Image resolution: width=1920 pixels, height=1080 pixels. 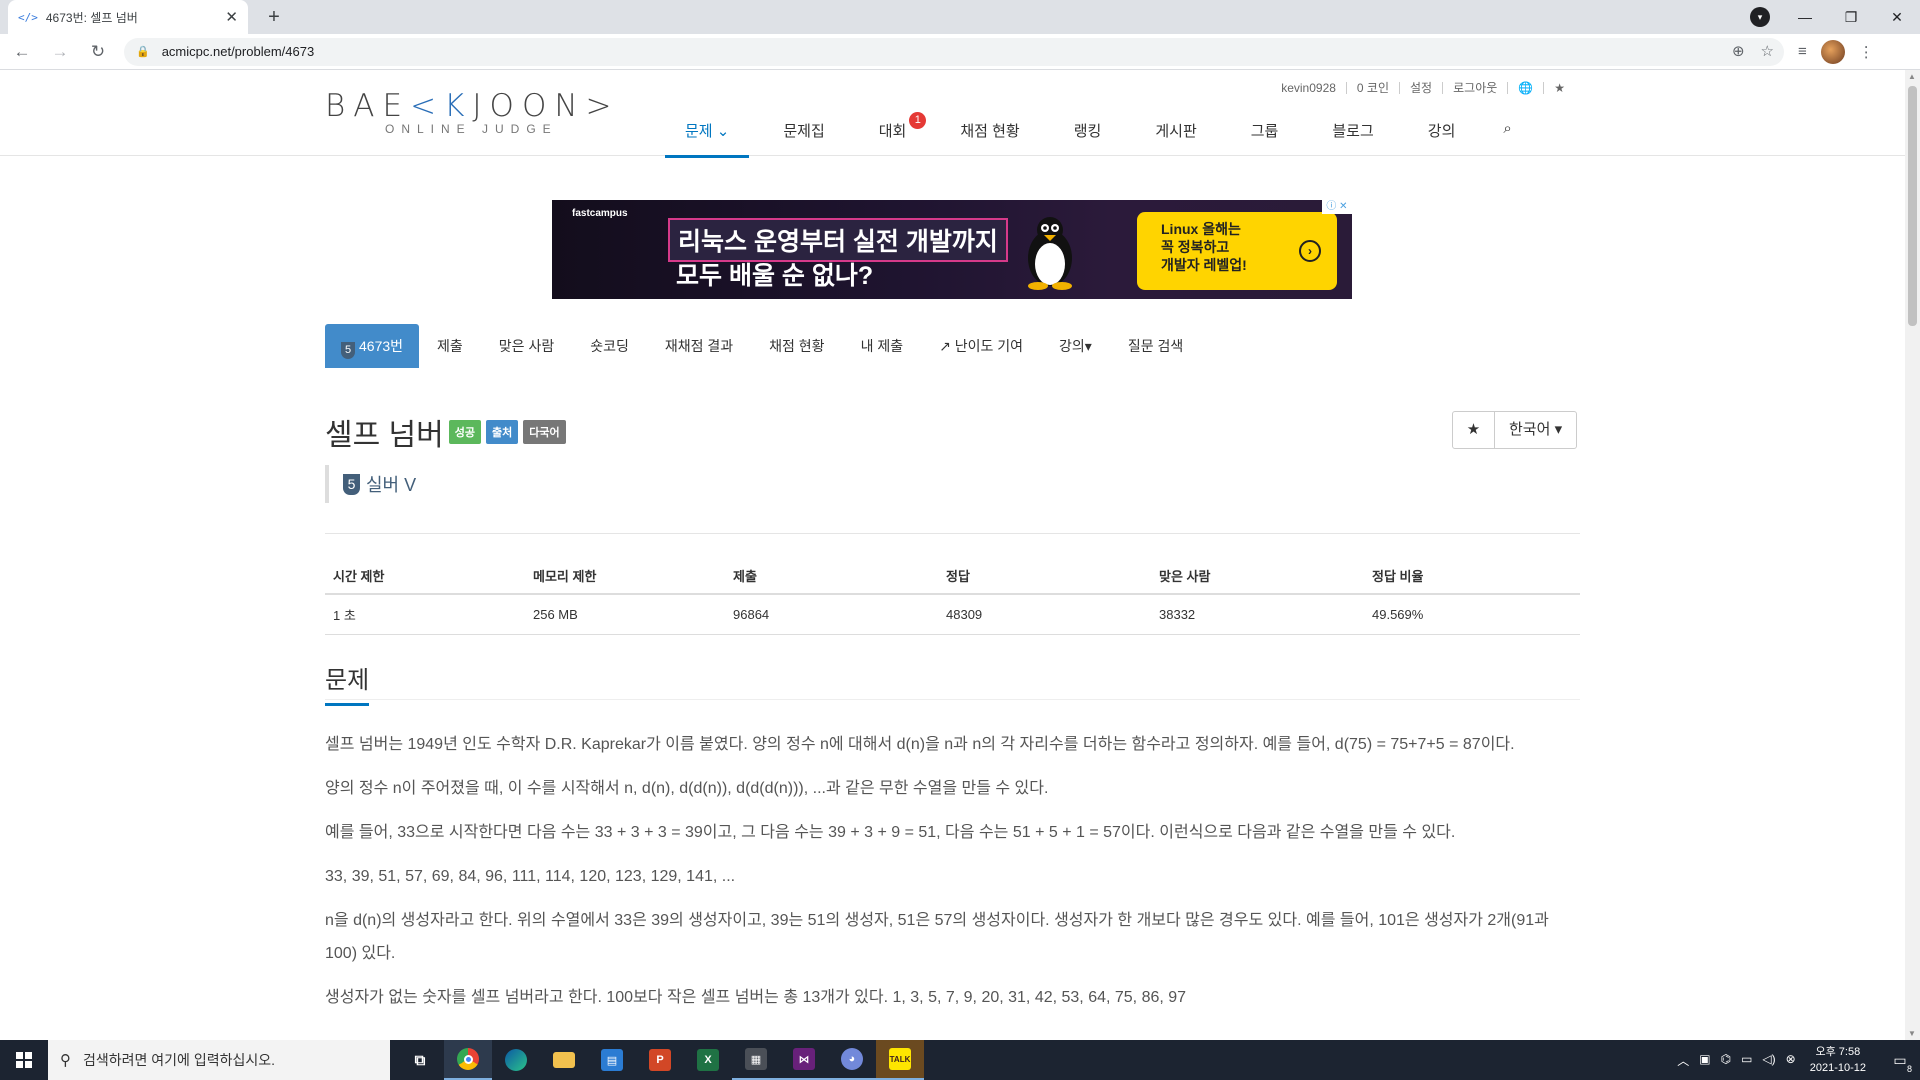 I want to click on reading-list-icon: ≡, so click(x=1802, y=51).